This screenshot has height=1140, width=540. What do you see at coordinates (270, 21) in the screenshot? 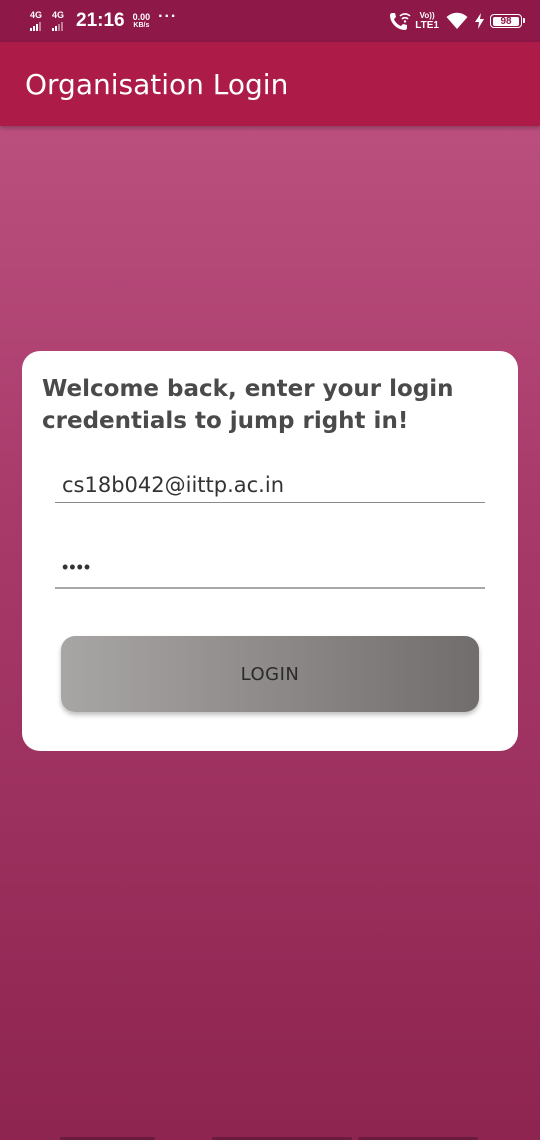
I see `status-bar: 4G 4G 21:16 0.00 KB/s ··· Vo)) LTE1 98` at bounding box center [270, 21].